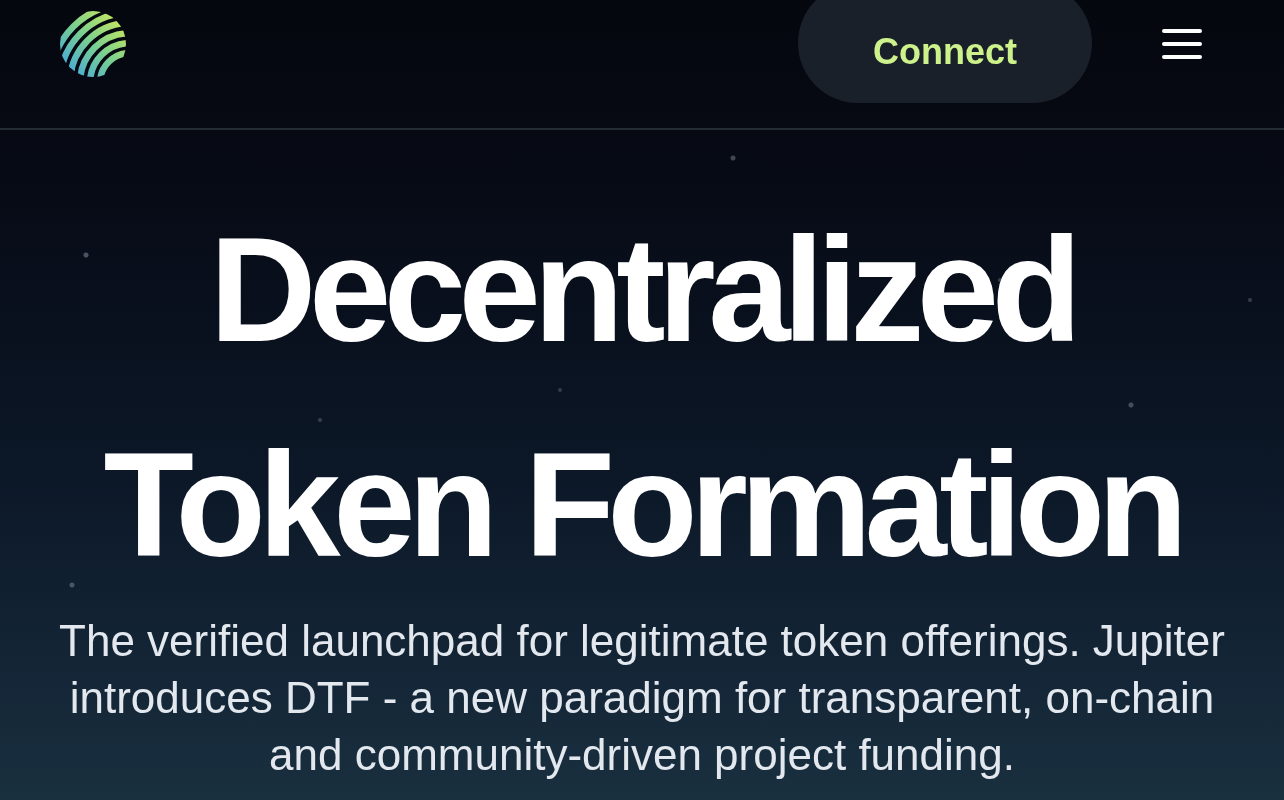  I want to click on striped-sphere-logo, so click(93, 44).